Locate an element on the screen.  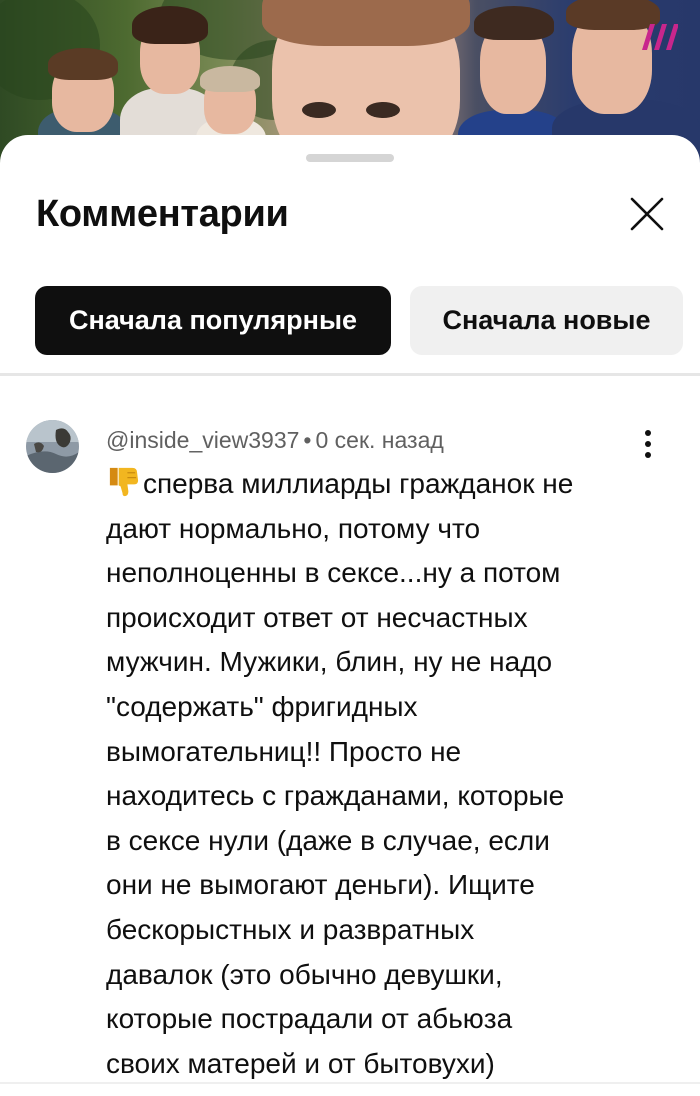
comment-line: неполноценны в сексе...ну а потом is located at coordinates (333, 573).